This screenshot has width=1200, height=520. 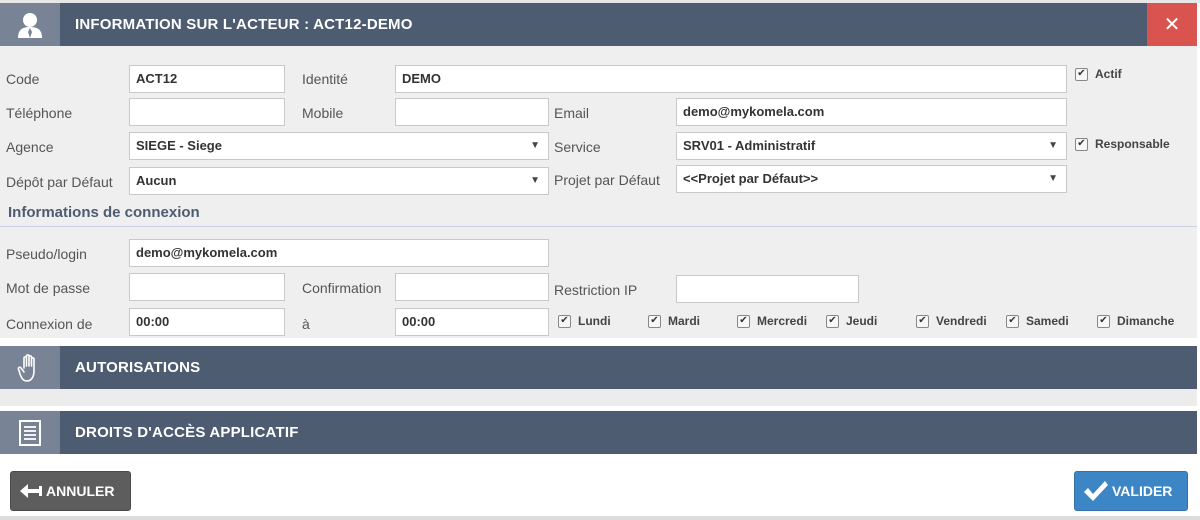 I want to click on projet-select: <<Projet par Défaut>> ▼, so click(x=871, y=179).